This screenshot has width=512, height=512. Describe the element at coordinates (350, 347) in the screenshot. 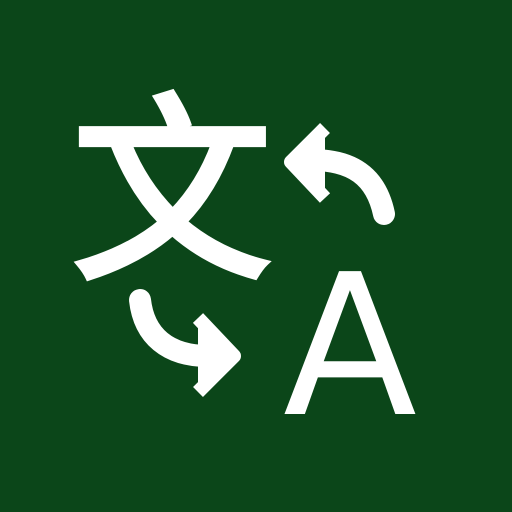

I see `target-language-glyph: A` at that location.